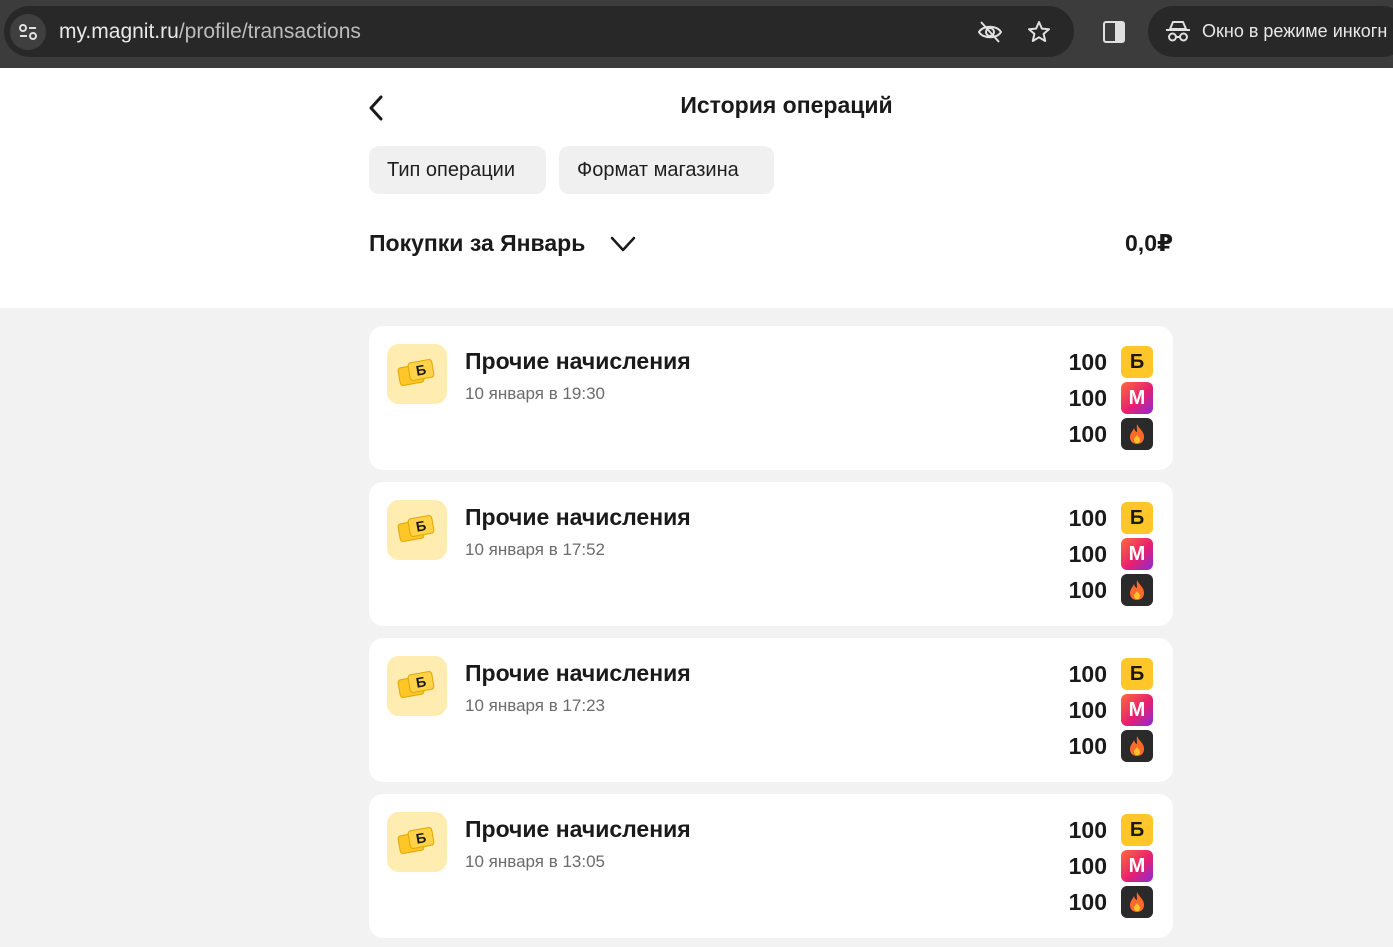 The width and height of the screenshot is (1393, 947). What do you see at coordinates (786, 105) in the screenshot?
I see `page-title: История операций` at bounding box center [786, 105].